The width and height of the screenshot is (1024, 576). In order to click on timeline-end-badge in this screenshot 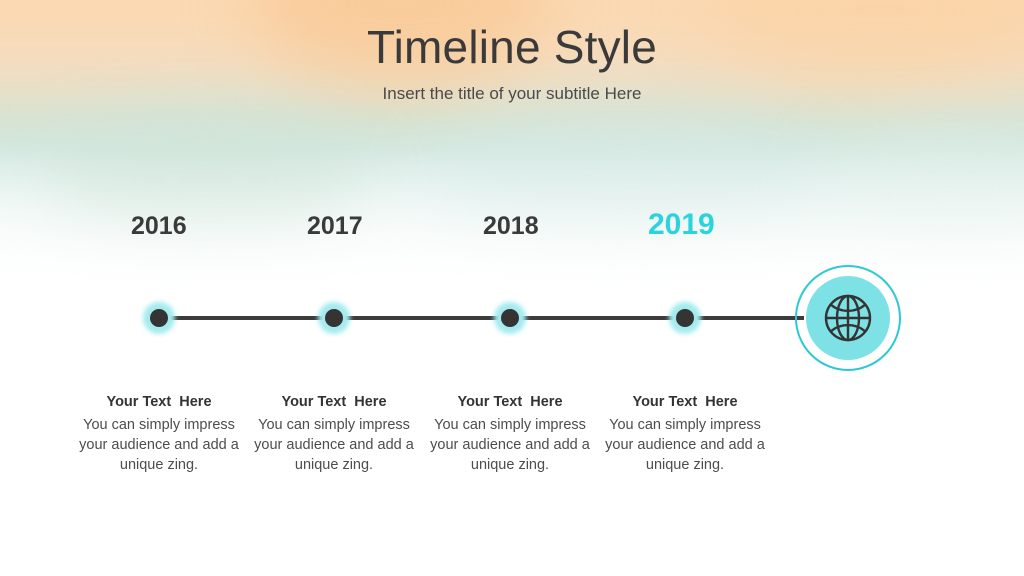, I will do `click(848, 318)`.